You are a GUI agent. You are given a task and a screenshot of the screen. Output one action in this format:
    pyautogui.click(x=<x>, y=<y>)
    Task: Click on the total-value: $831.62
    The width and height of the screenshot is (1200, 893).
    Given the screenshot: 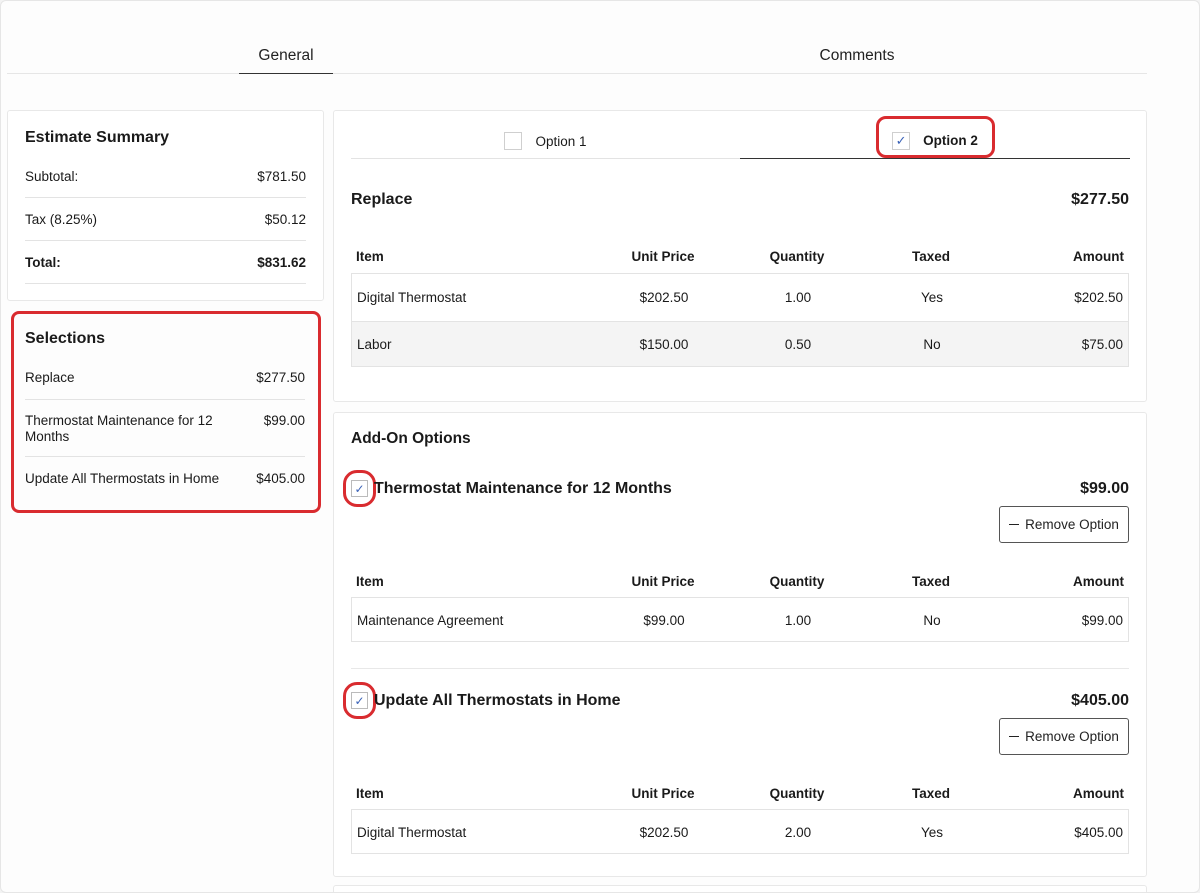 What is the action you would take?
    pyautogui.click(x=281, y=262)
    